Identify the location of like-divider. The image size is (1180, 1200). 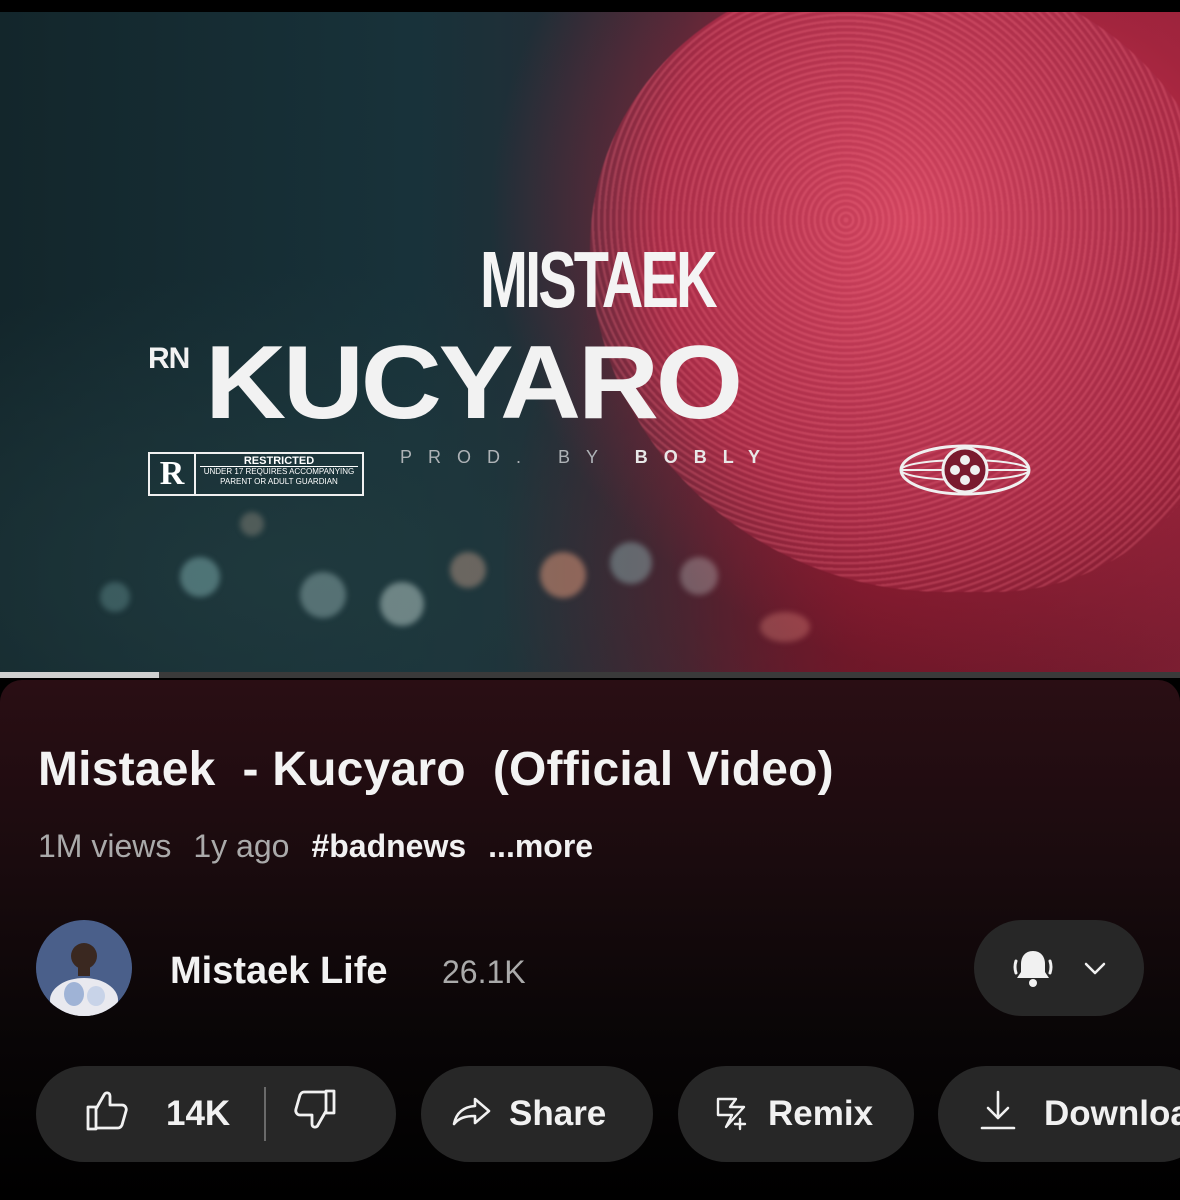
(265, 1114).